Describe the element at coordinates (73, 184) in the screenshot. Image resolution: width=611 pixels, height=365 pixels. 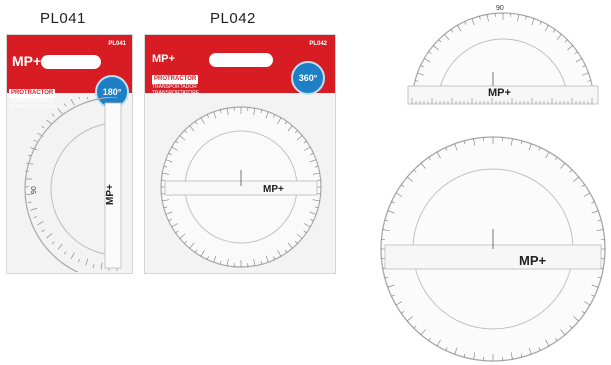
I see `half-protractor-vertical: 90 MP+` at that location.